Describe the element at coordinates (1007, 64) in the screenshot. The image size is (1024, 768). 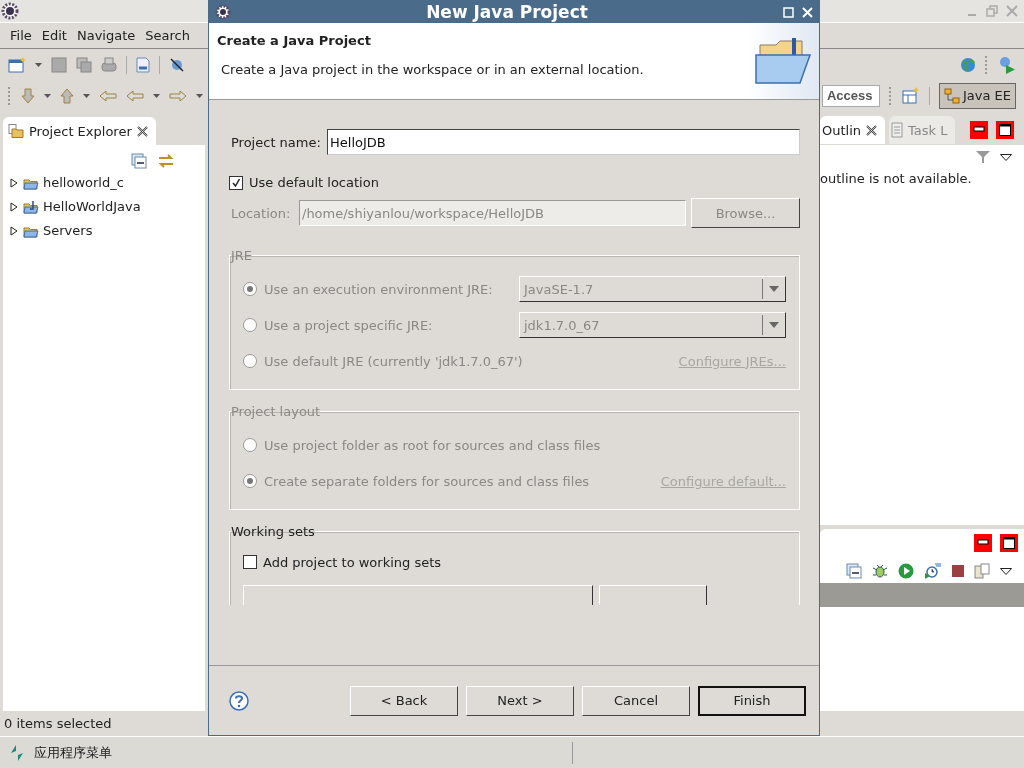
I see `run-icon` at that location.